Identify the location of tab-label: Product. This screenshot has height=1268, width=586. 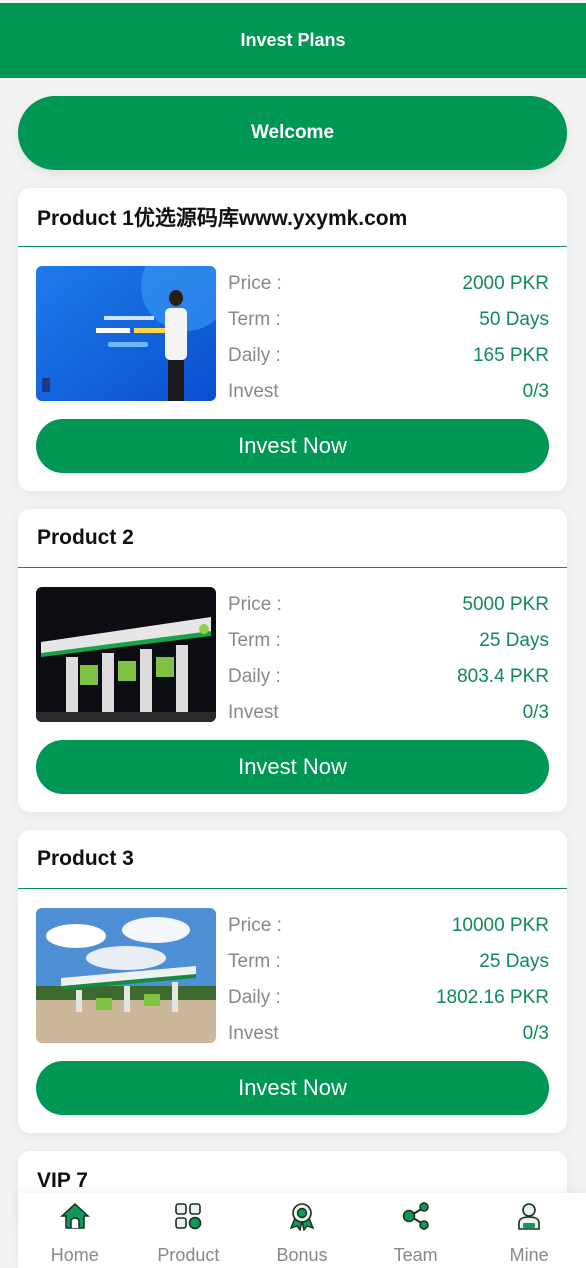
(188, 1255).